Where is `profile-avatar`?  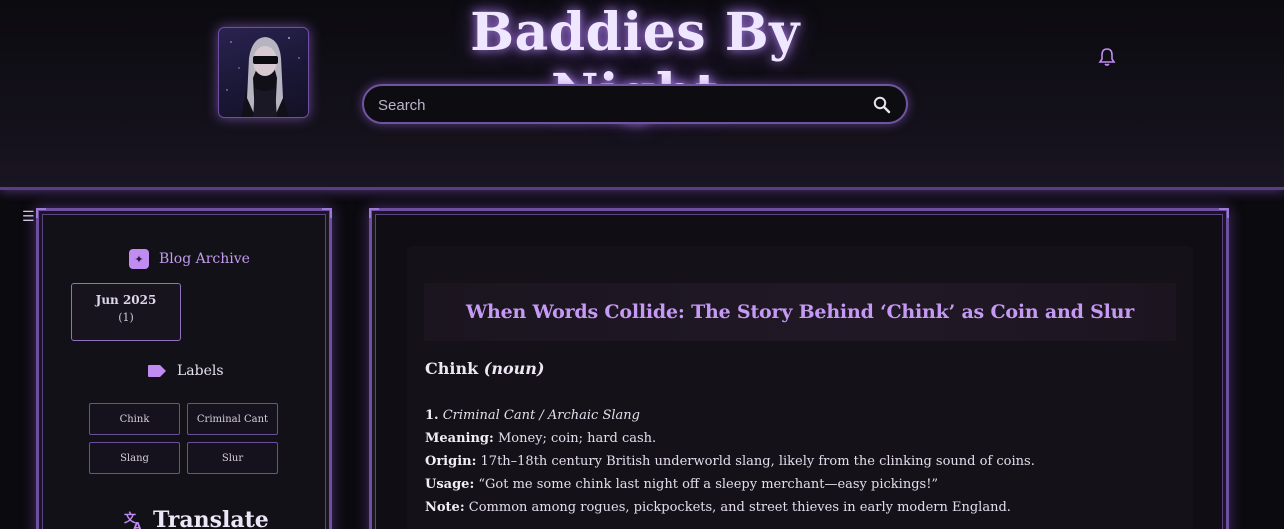 profile-avatar is located at coordinates (263, 72).